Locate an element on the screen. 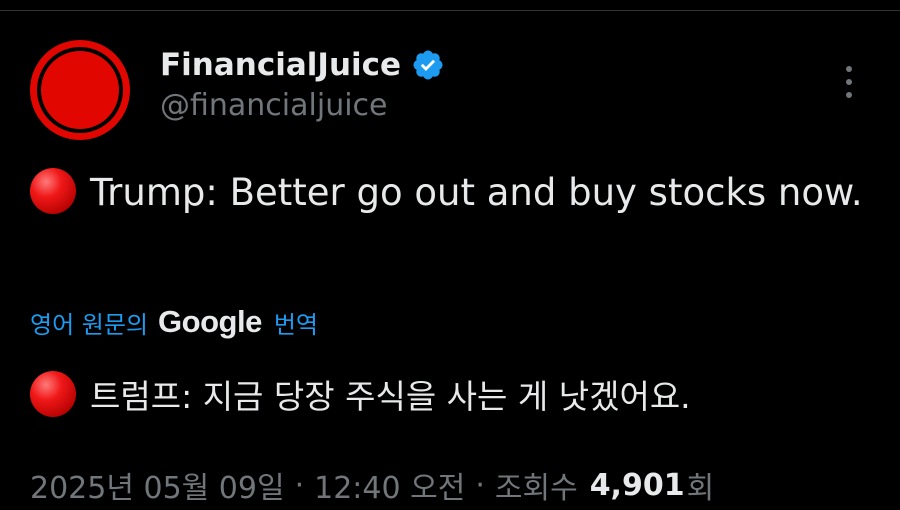 This screenshot has width=900, height=510. tweet-text: Trump: Better go out and buy stocks now. is located at coordinates (450, 193).